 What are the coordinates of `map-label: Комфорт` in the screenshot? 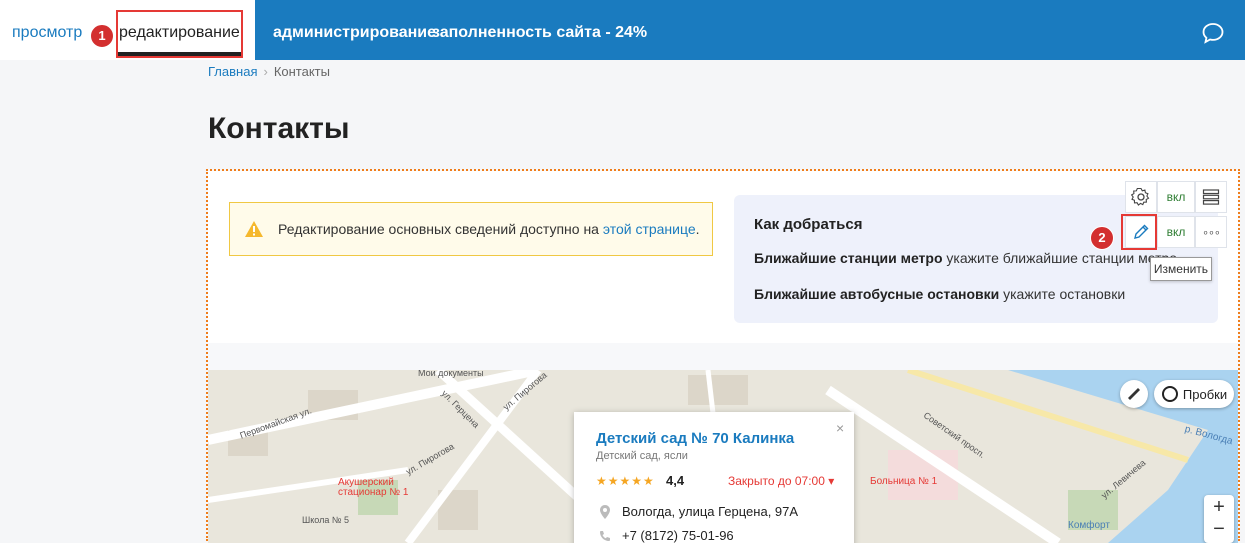 It's located at (1089, 525).